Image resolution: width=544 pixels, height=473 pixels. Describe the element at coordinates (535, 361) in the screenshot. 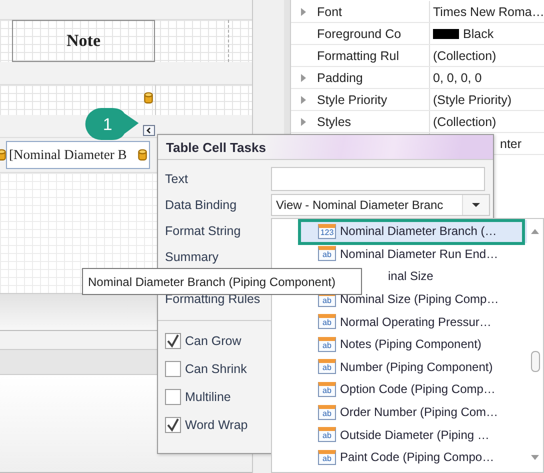

I see `scrollbar-thumb` at that location.